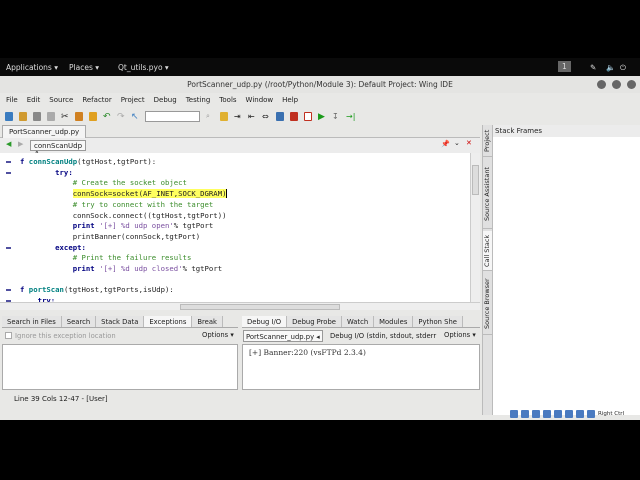  What do you see at coordinates (240, 306) in the screenshot?
I see `editor-horizontal-scrollbar` at bounding box center [240, 306].